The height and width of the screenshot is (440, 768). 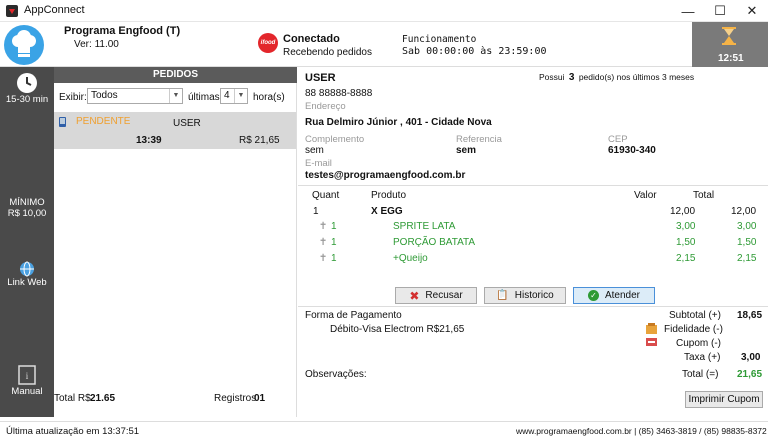 I want to click on registros-value: 01, so click(x=260, y=398).